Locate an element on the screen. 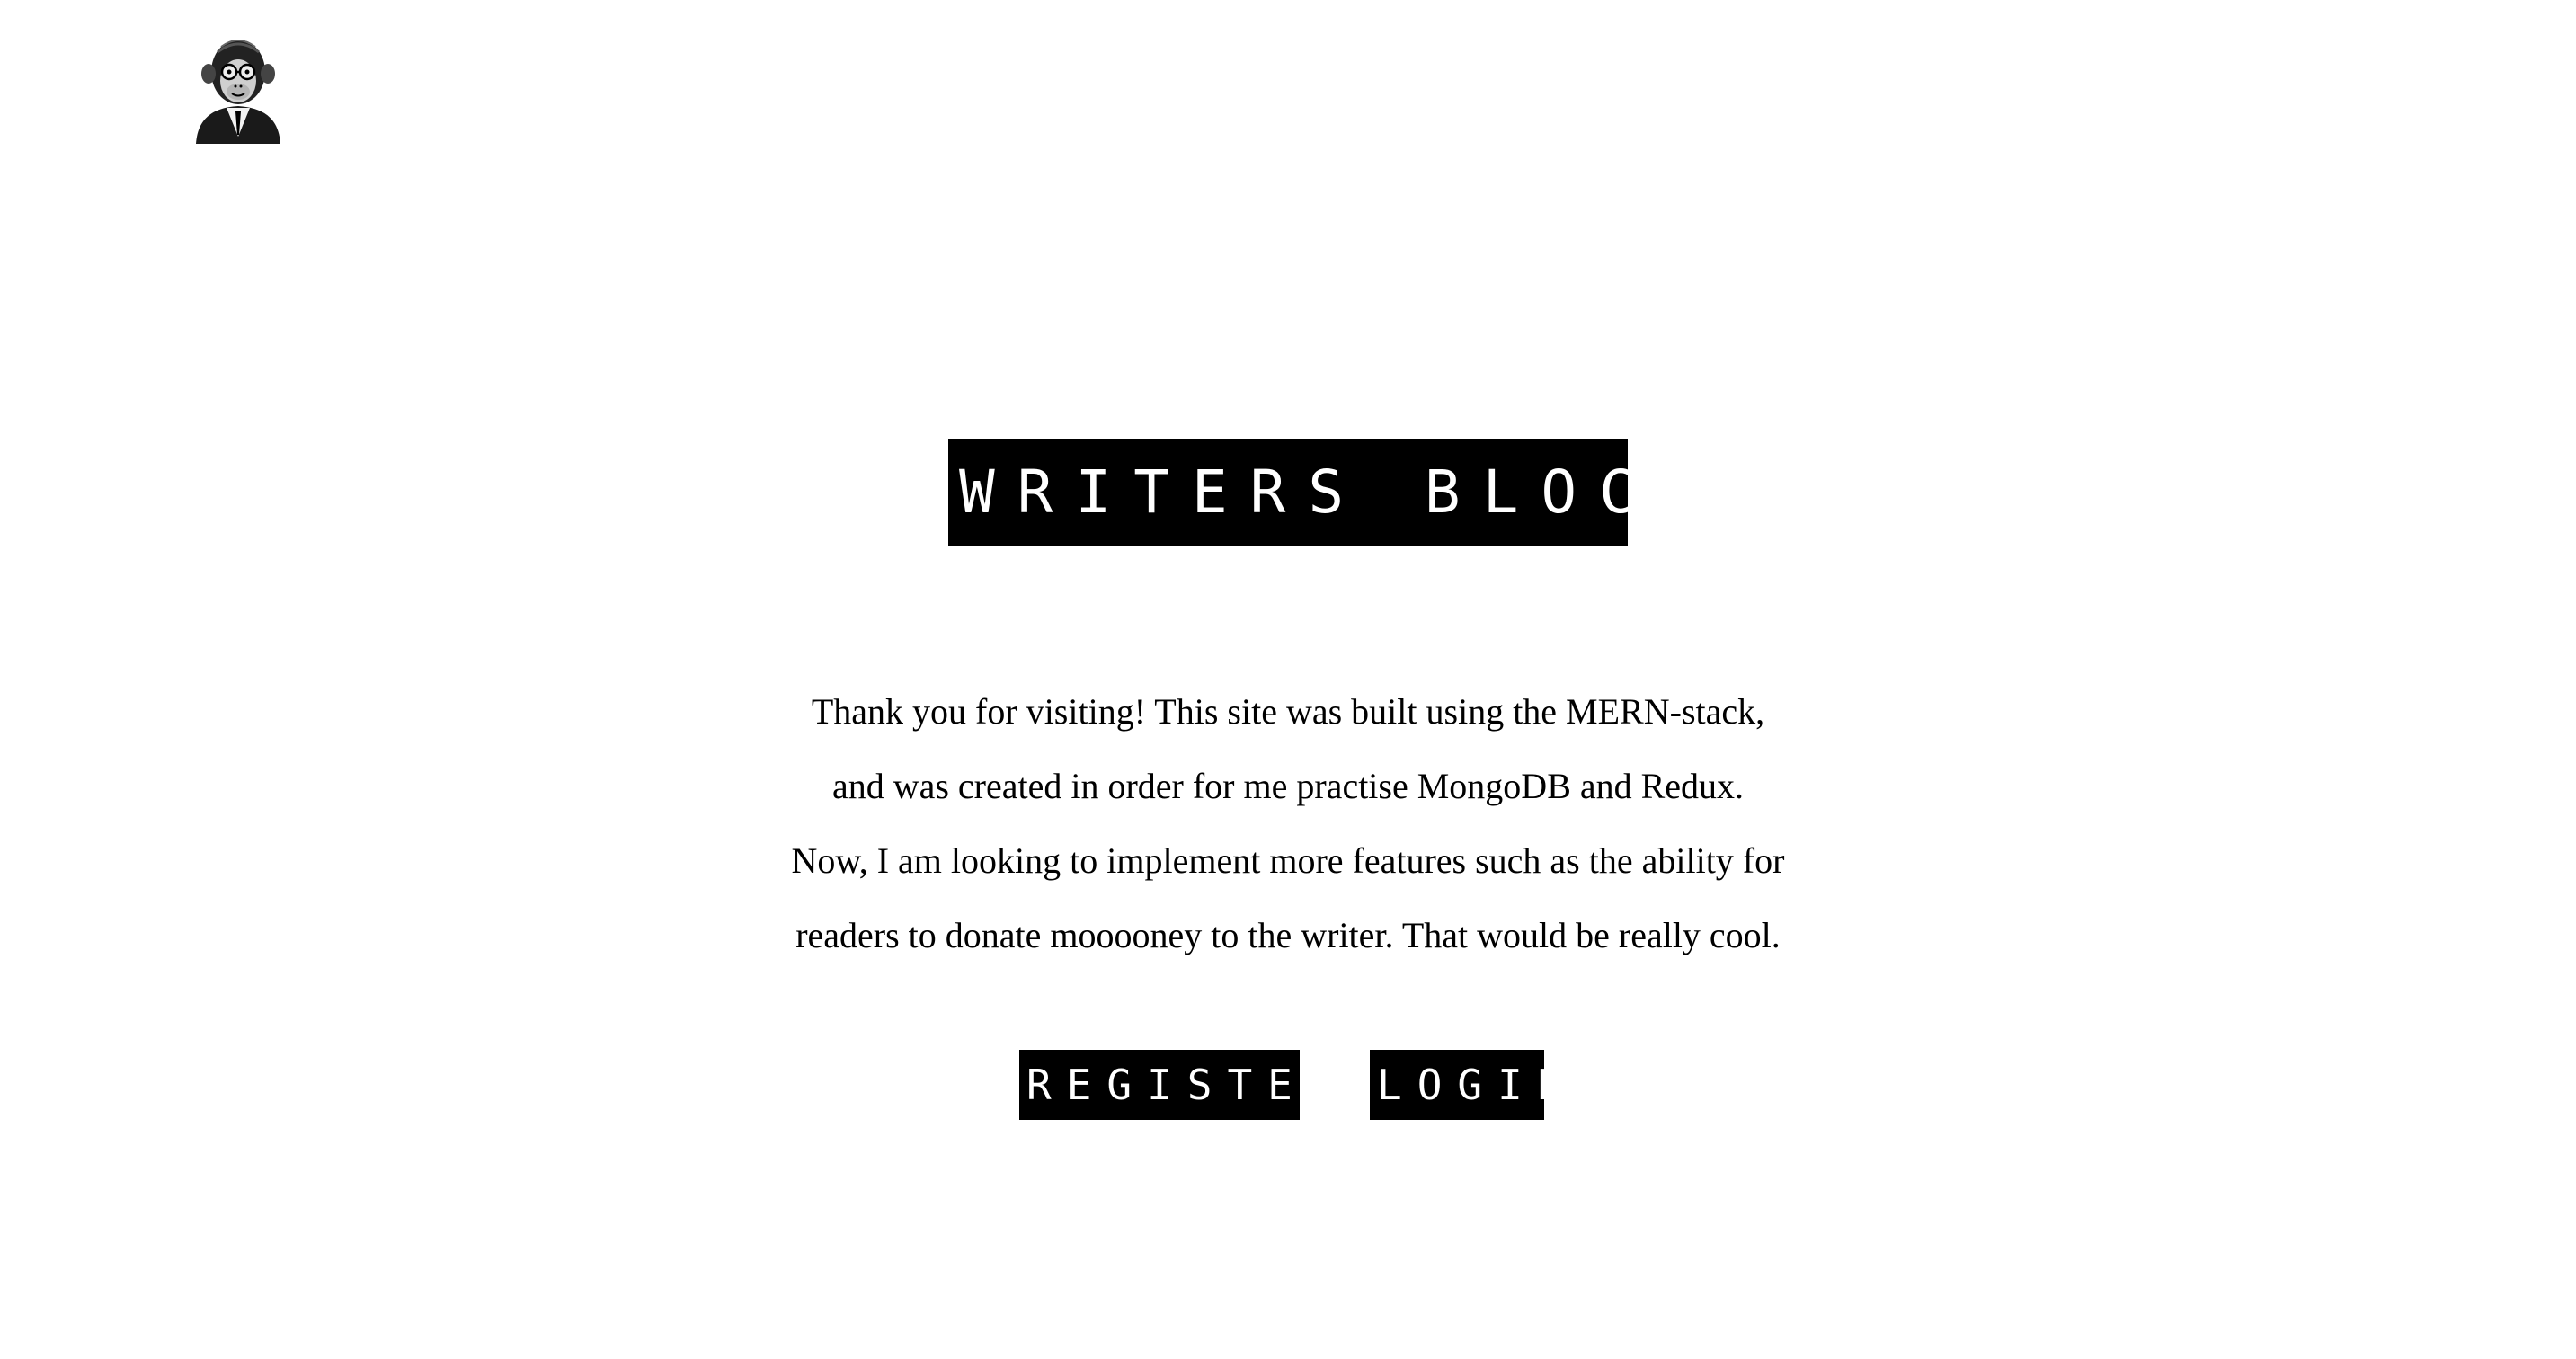  login-button: LOGIN is located at coordinates (1466, 1085).